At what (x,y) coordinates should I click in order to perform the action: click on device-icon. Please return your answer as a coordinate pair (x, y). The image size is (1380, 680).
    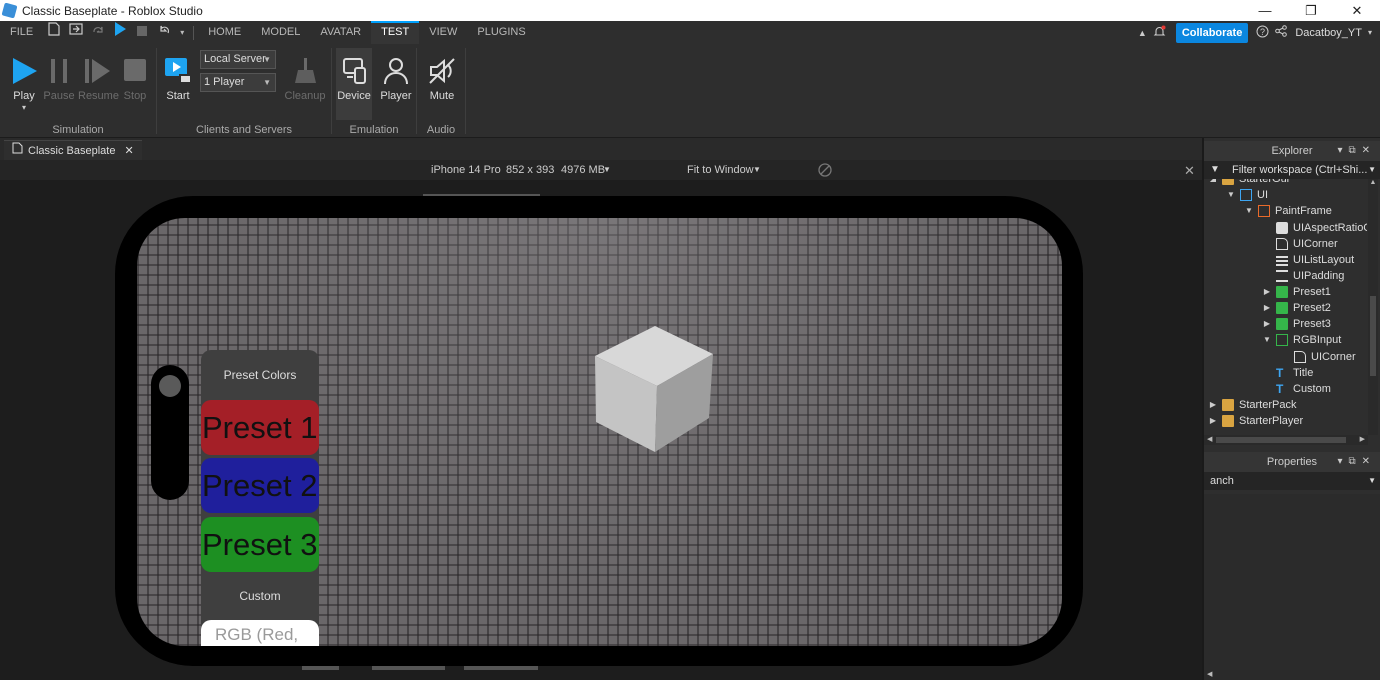
    Looking at the image, I should click on (354, 71).